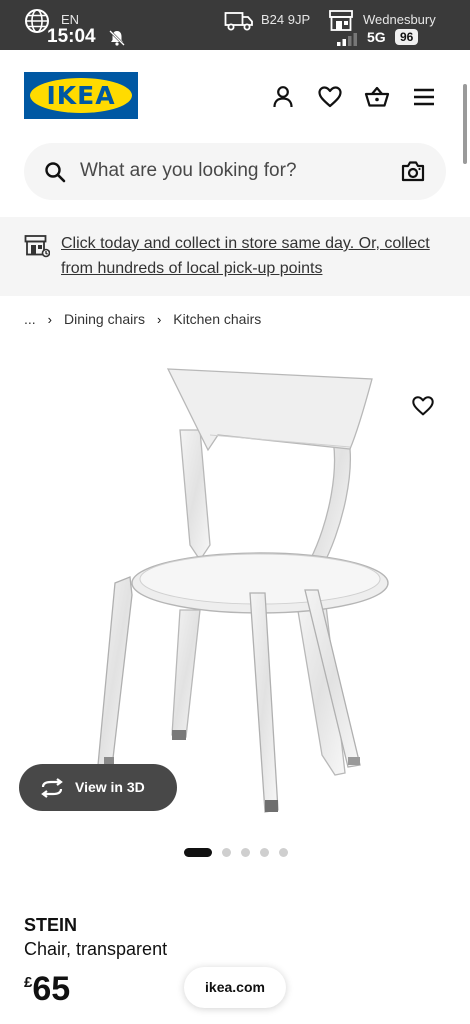 Image resolution: width=470 pixels, height=1024 pixels. What do you see at coordinates (283, 97) in the screenshot?
I see `user-icon` at bounding box center [283, 97].